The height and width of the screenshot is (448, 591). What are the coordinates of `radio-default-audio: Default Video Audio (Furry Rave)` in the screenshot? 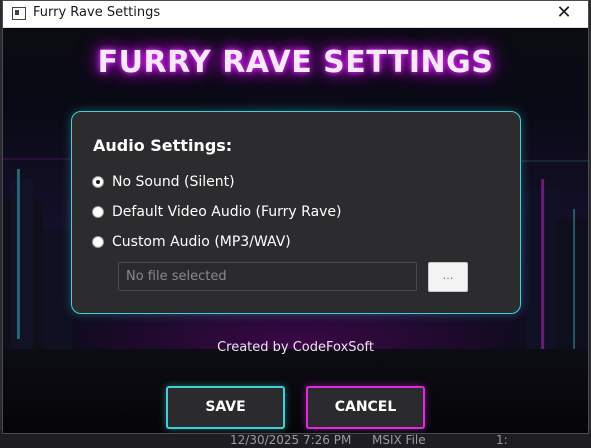 It's located at (217, 212).